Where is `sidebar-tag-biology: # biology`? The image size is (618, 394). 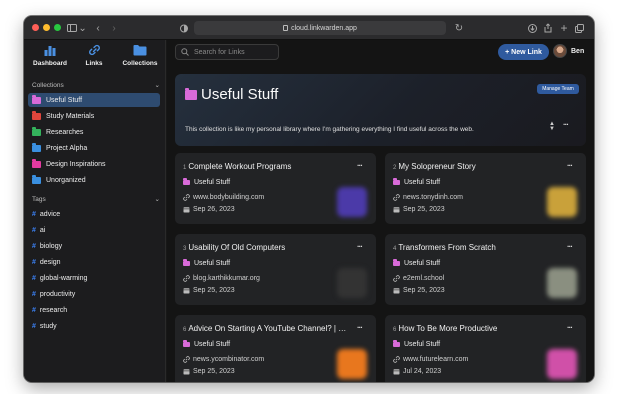
sidebar-tag-biology: # biology is located at coordinates (47, 246).